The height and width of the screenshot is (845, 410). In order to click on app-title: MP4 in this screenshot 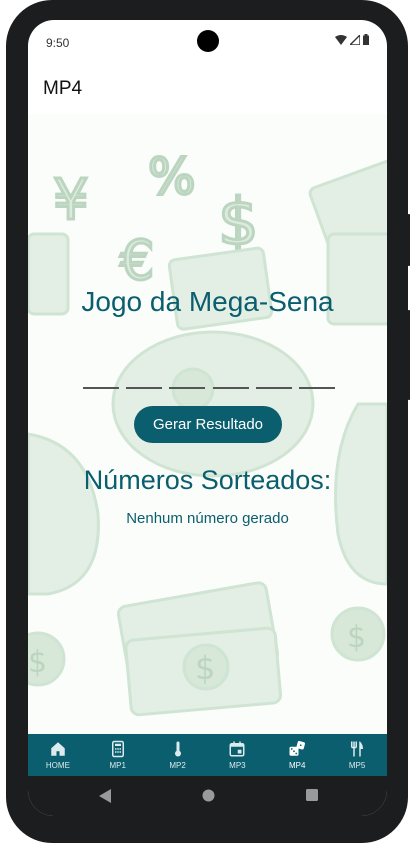, I will do `click(63, 88)`.